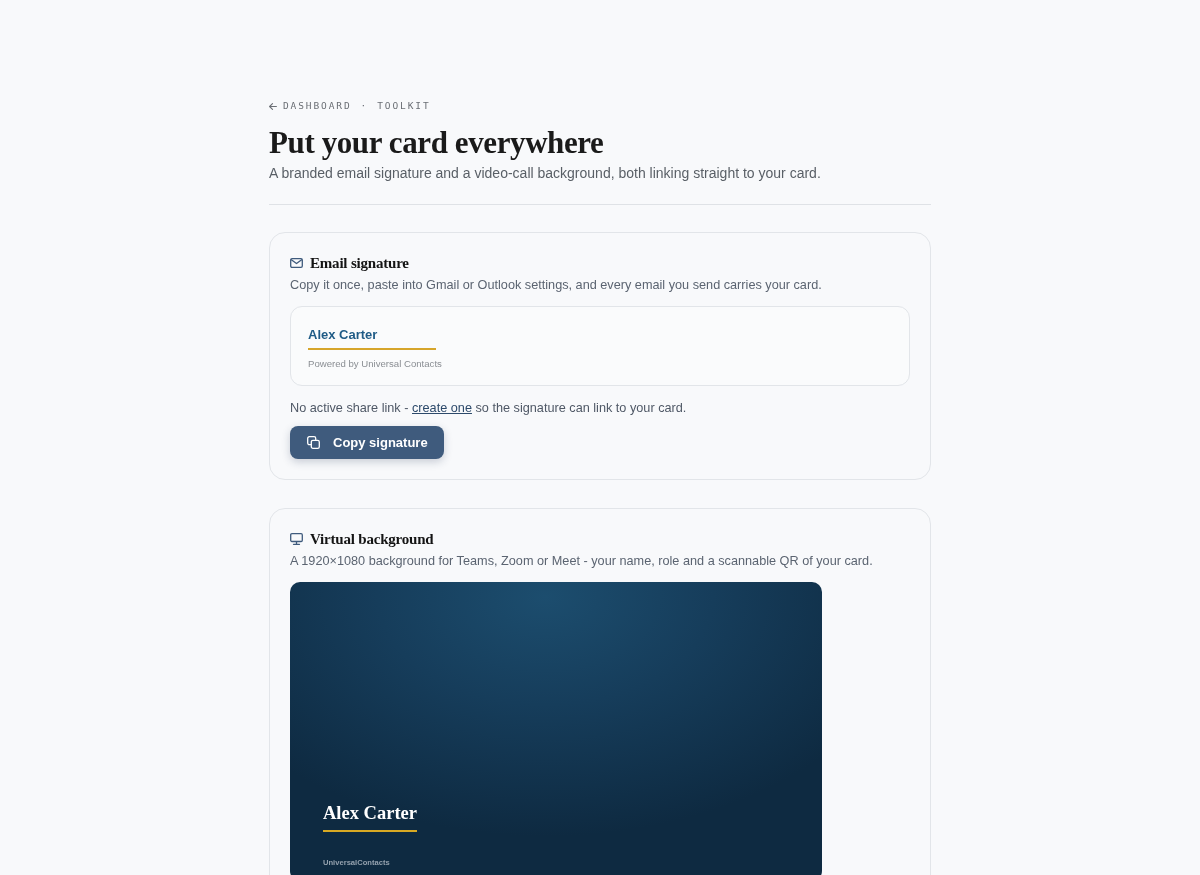 This screenshot has width=1200, height=875. Describe the element at coordinates (489, 408) in the screenshot. I see `share-link-note: No active share link - create one so the signature can link to your card.` at that location.